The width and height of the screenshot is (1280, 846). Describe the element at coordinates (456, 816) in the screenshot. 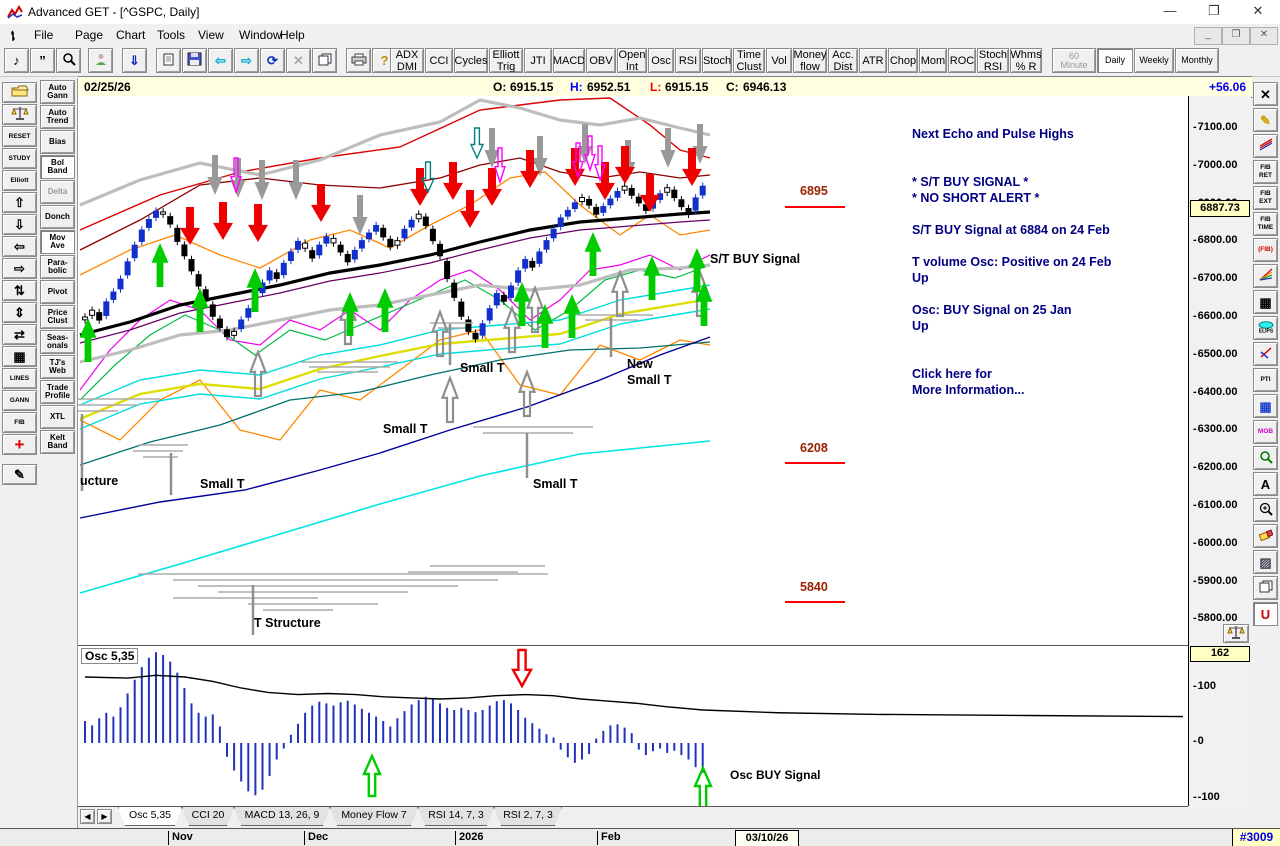

I see `tab-rsi-14-7-3: RSI 14, 7, 3` at that location.